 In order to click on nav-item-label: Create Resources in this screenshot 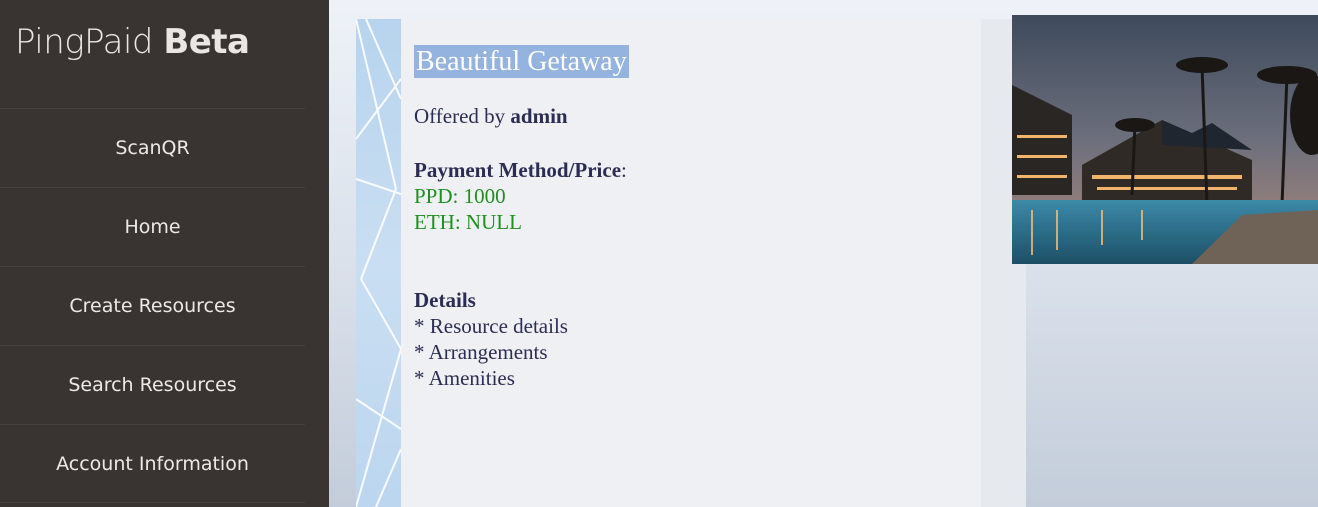, I will do `click(152, 306)`.